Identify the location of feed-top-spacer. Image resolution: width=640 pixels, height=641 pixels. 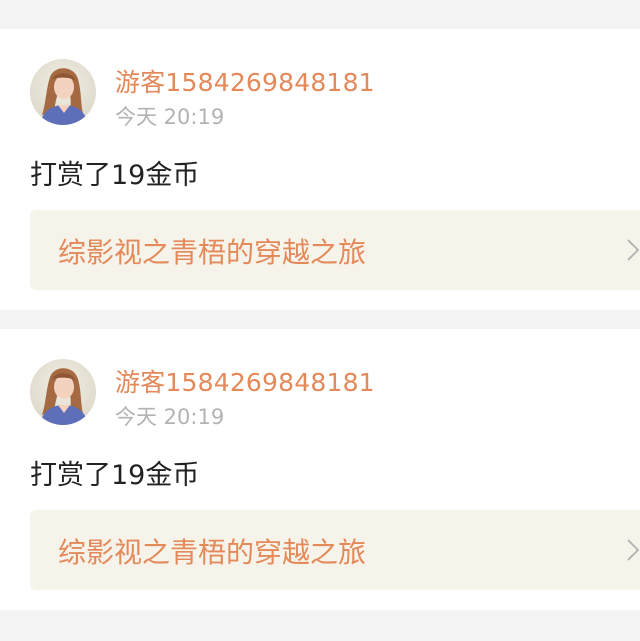
(320, 14).